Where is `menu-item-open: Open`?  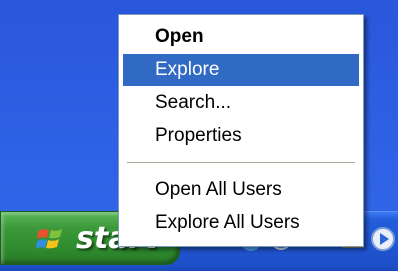 menu-item-open: Open is located at coordinates (241, 37).